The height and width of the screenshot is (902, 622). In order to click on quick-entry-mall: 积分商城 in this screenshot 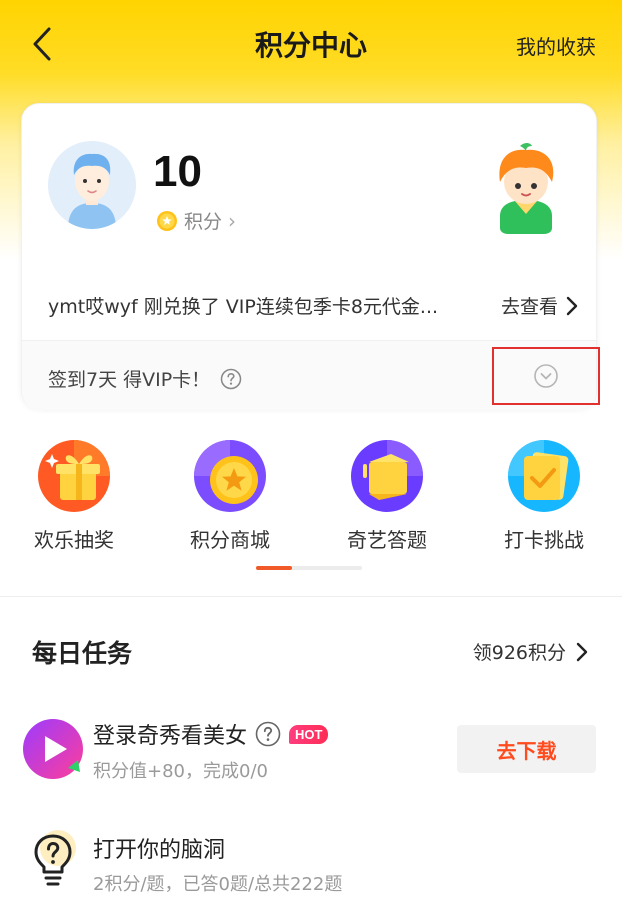, I will do `click(230, 496)`.